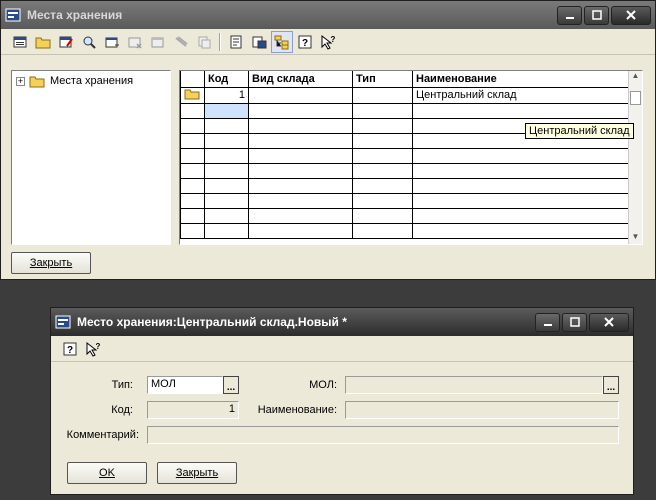  Describe the element at coordinates (43, 42) in the screenshot. I see `new-folder-icon` at that location.